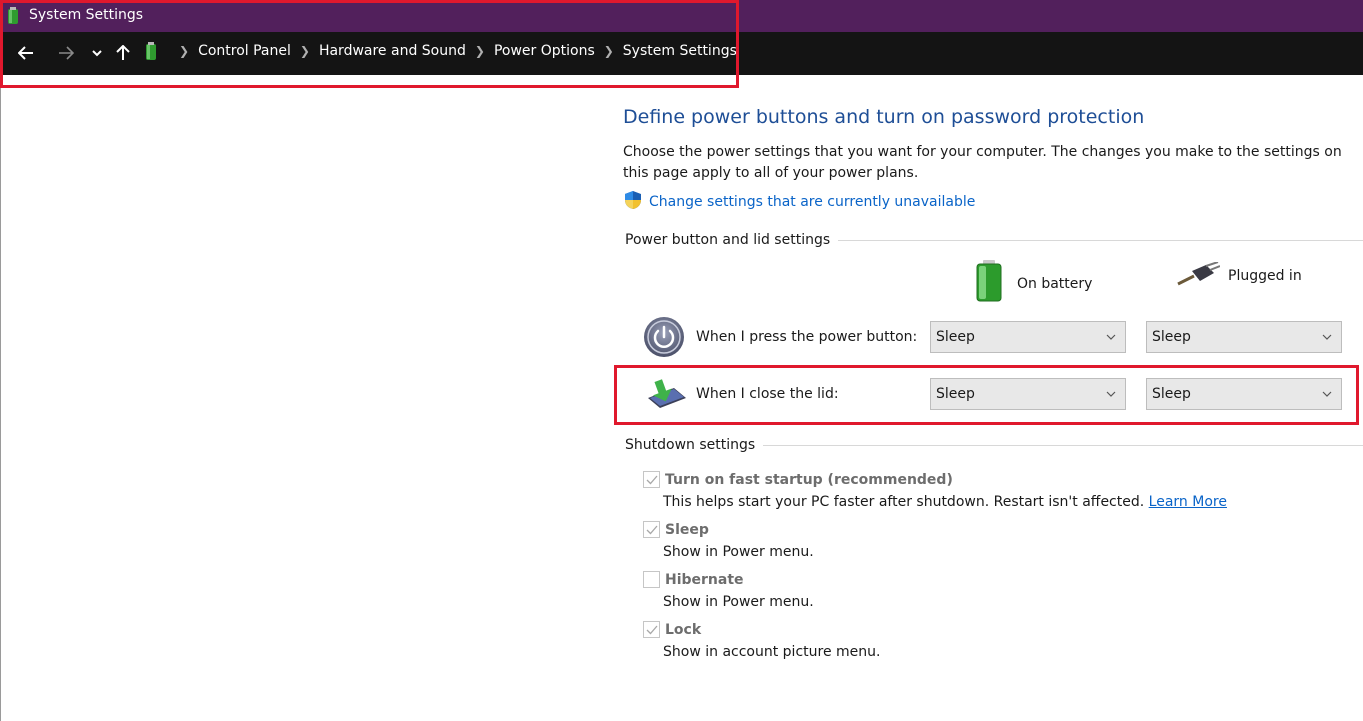 The height and width of the screenshot is (721, 1363). What do you see at coordinates (651, 629) in the screenshot?
I see `lock-checkbox` at bounding box center [651, 629].